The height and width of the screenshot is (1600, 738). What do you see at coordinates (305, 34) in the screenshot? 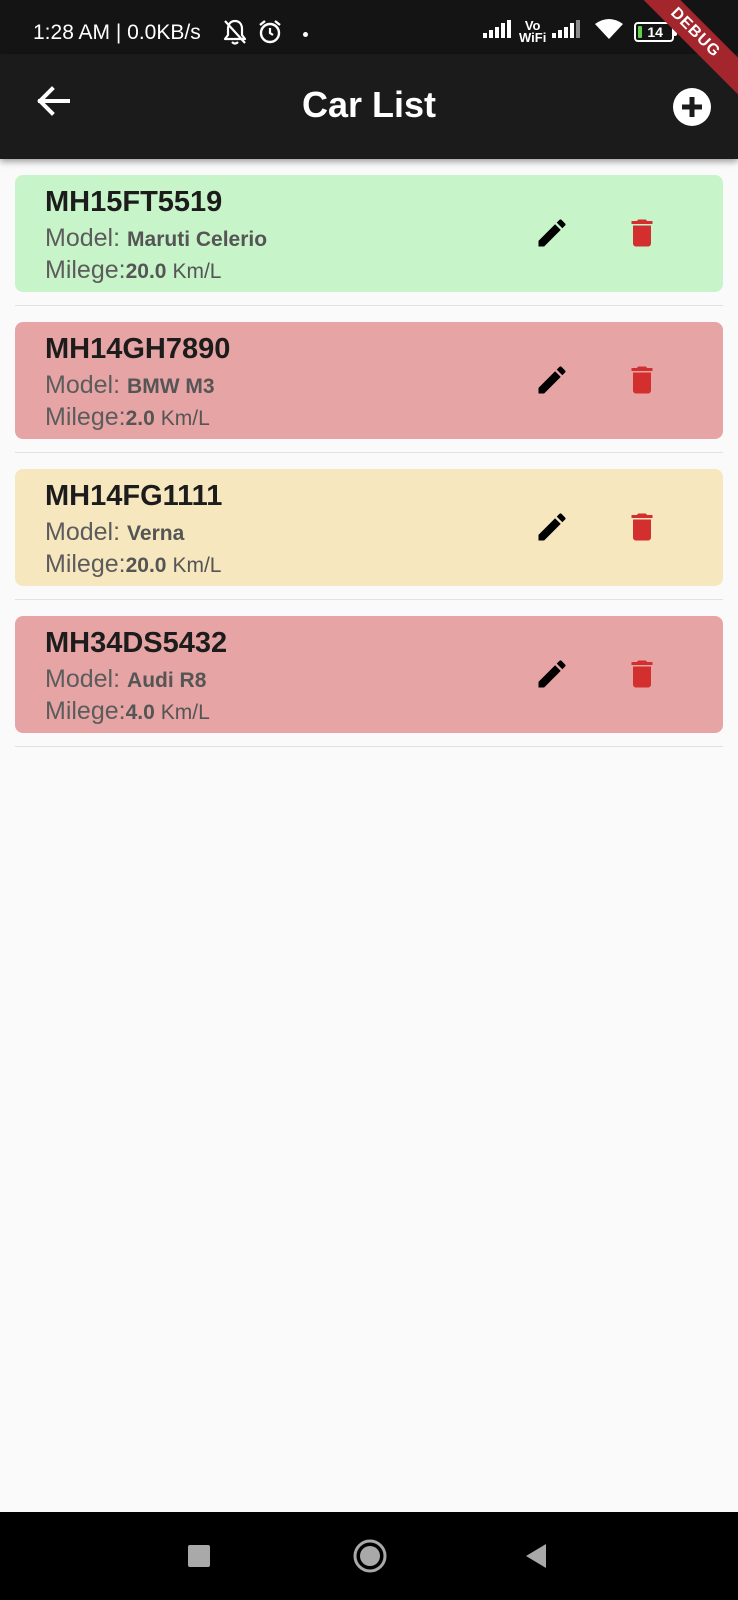
I see `notification-dot` at bounding box center [305, 34].